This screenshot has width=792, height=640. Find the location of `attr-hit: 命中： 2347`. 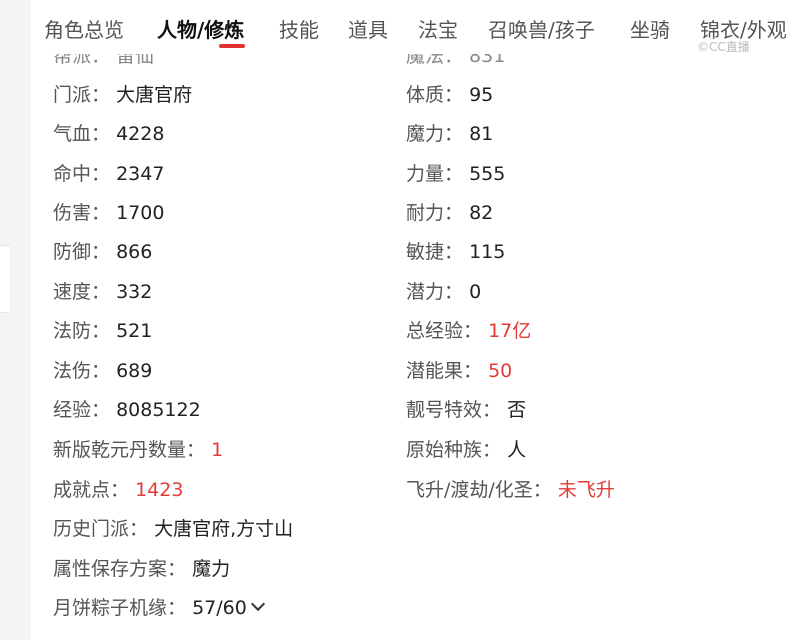

attr-hit: 命中： 2347 is located at coordinates (108, 174).